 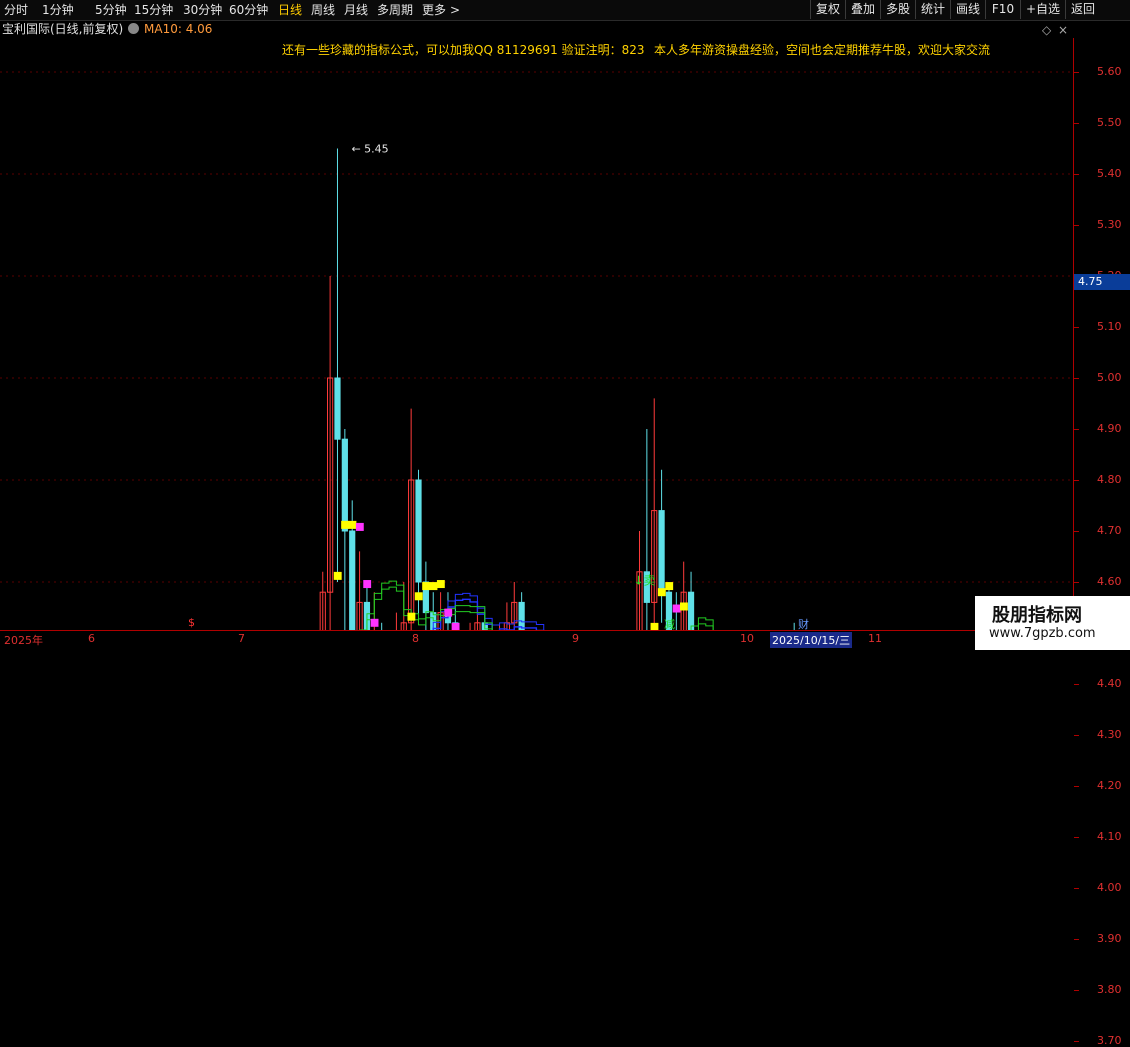 I want to click on date-tick-label: 7, so click(x=241, y=638).